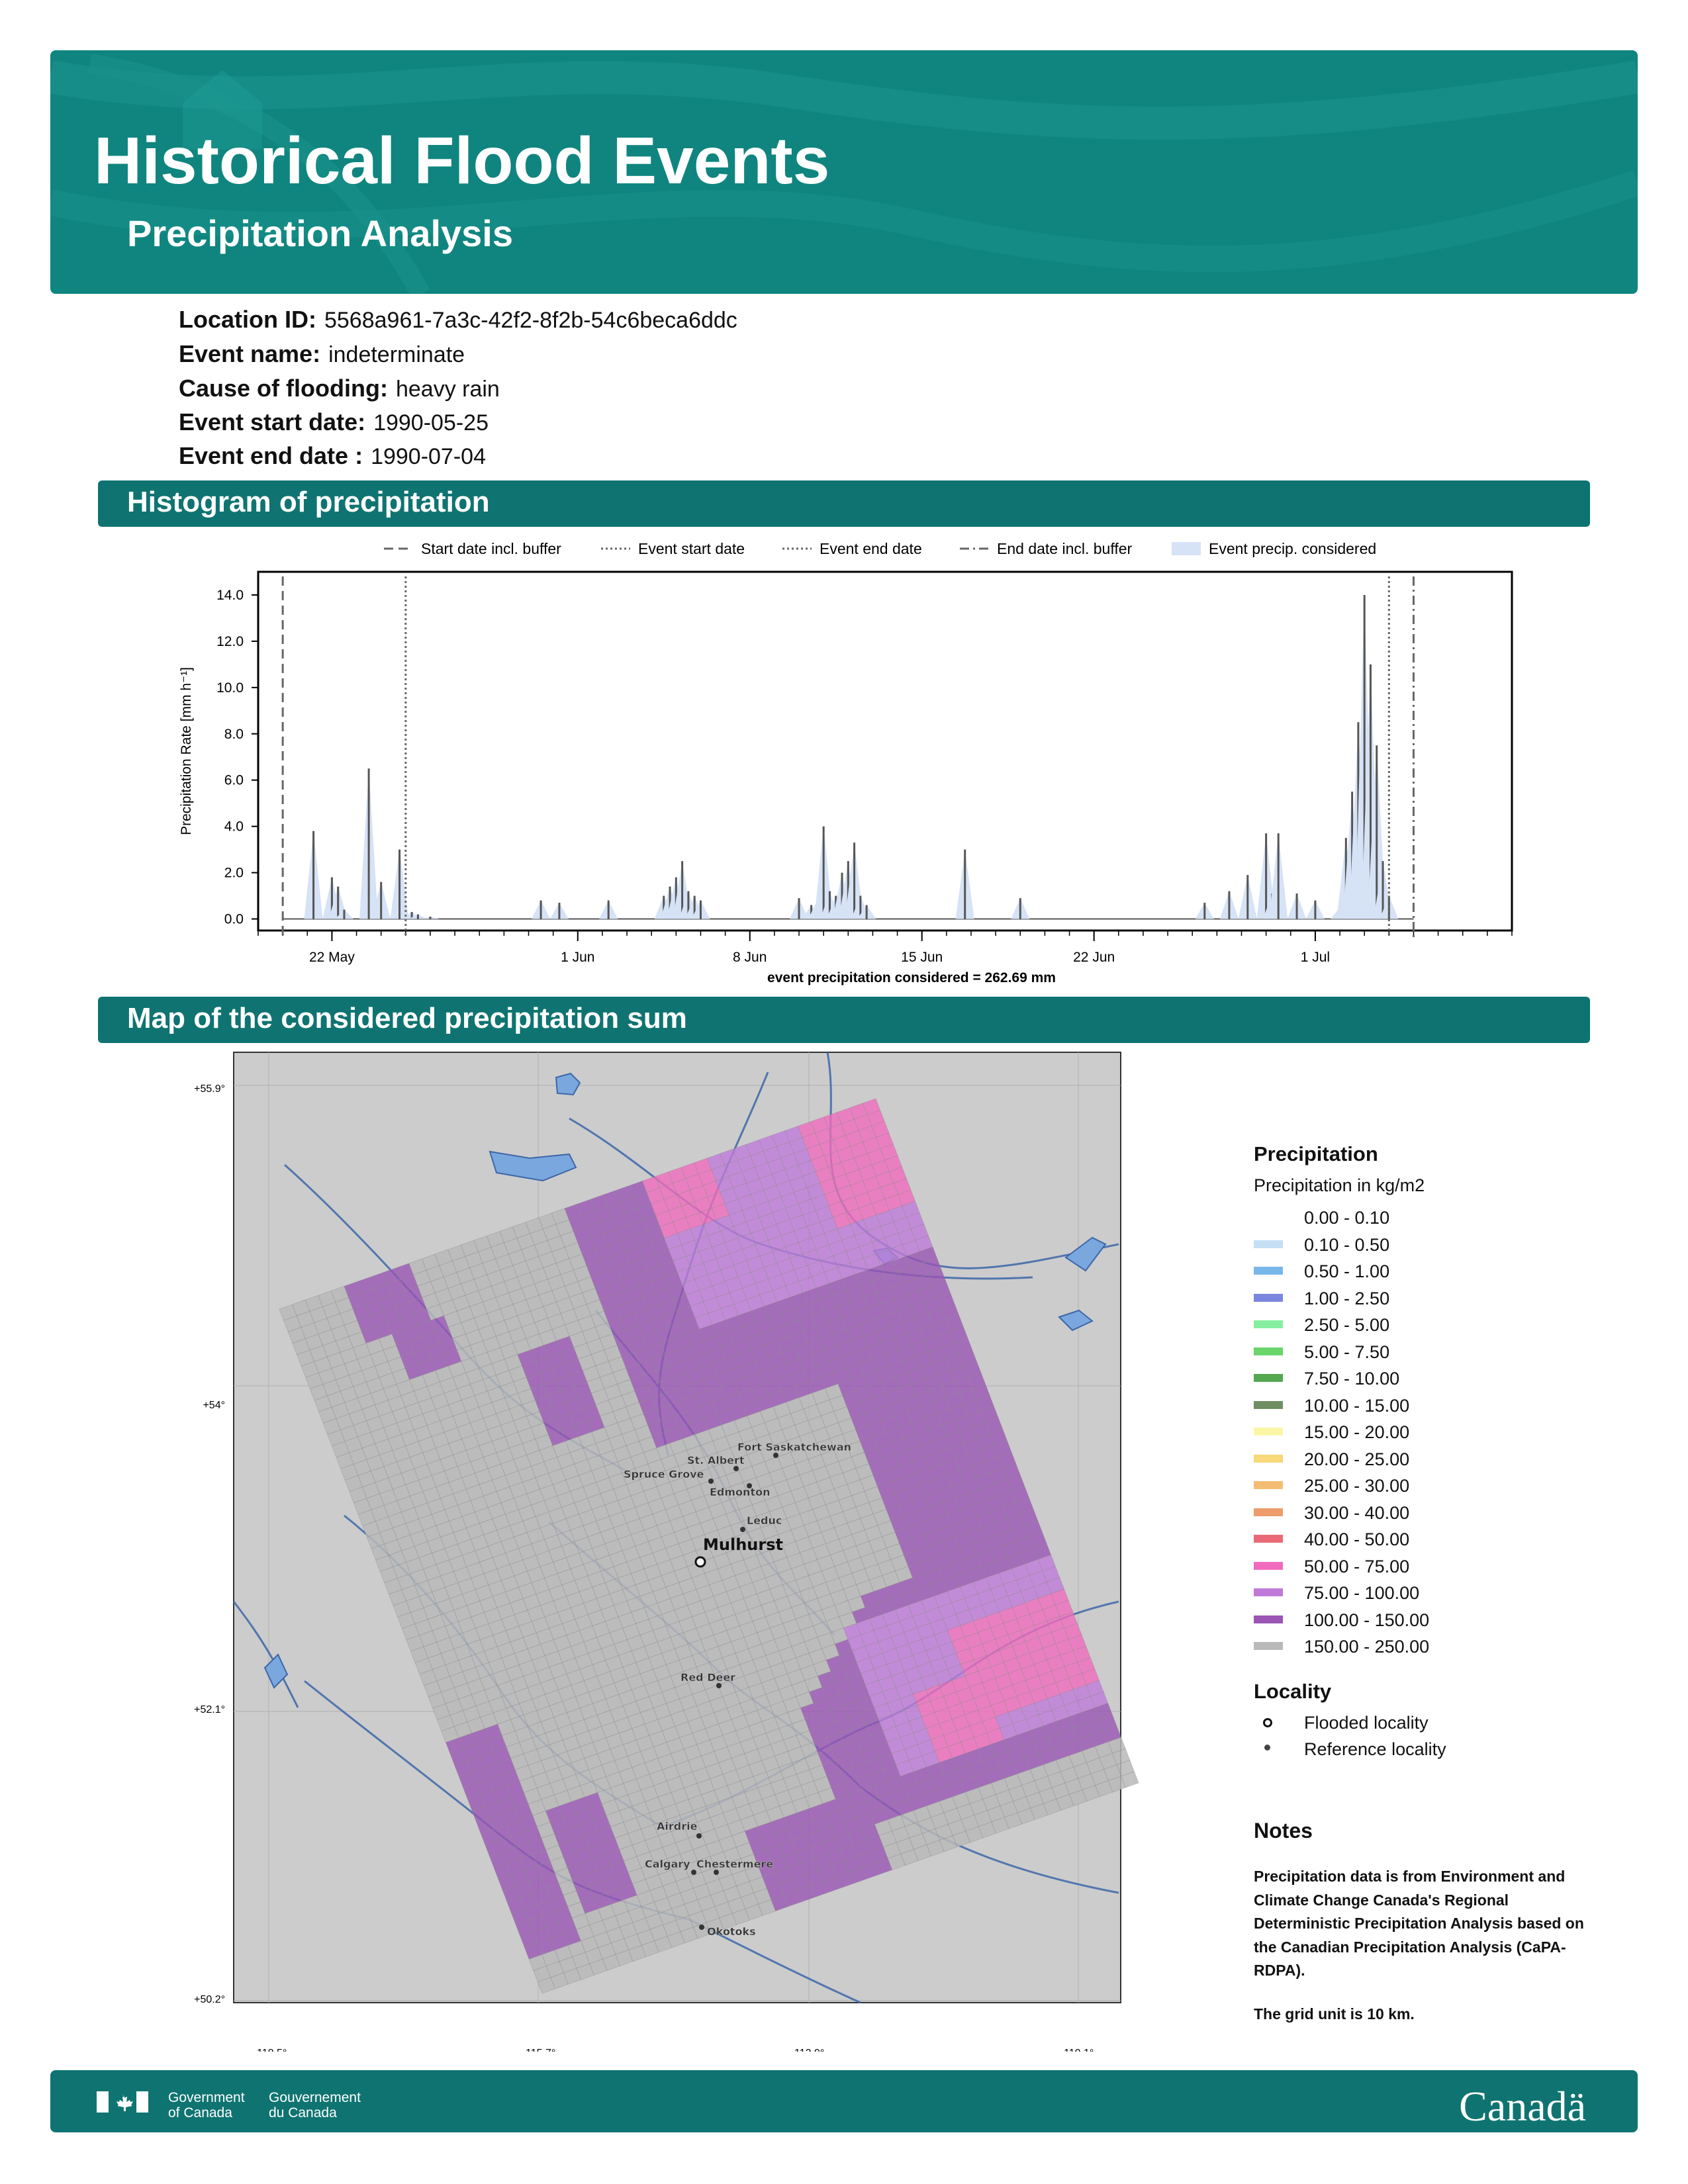  I want to click on longitude-label: -115.7°, so click(539, 2050).